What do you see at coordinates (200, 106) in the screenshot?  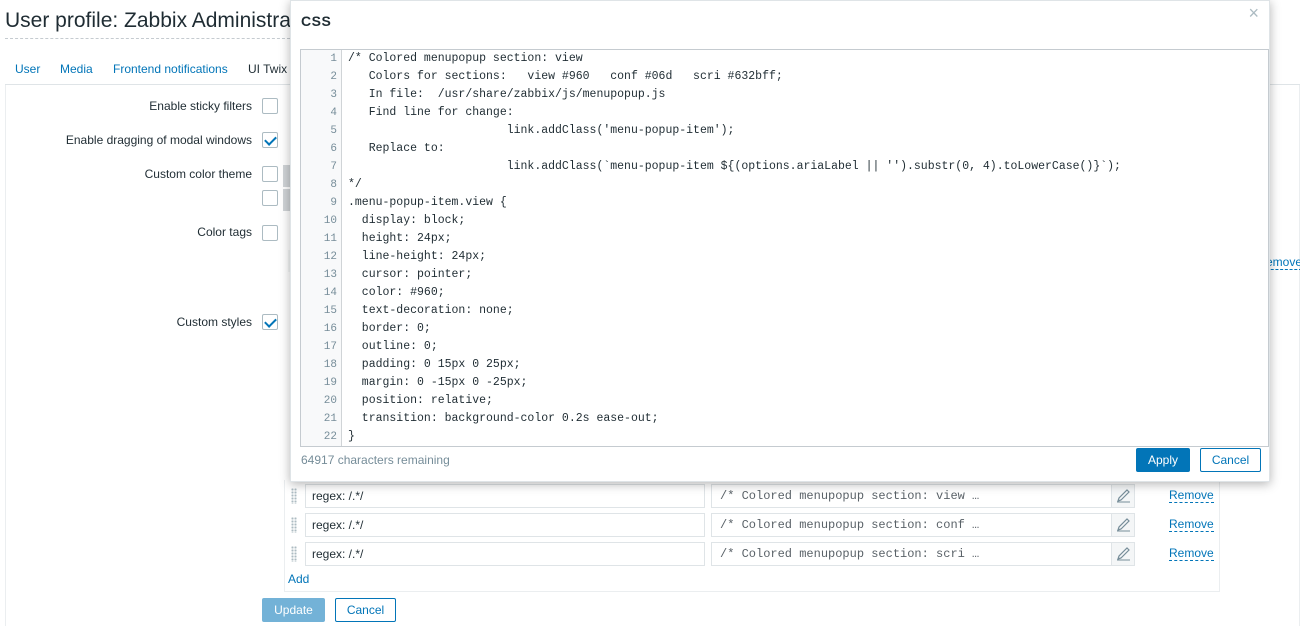 I see `sticky-filters-label: Enable sticky filters` at bounding box center [200, 106].